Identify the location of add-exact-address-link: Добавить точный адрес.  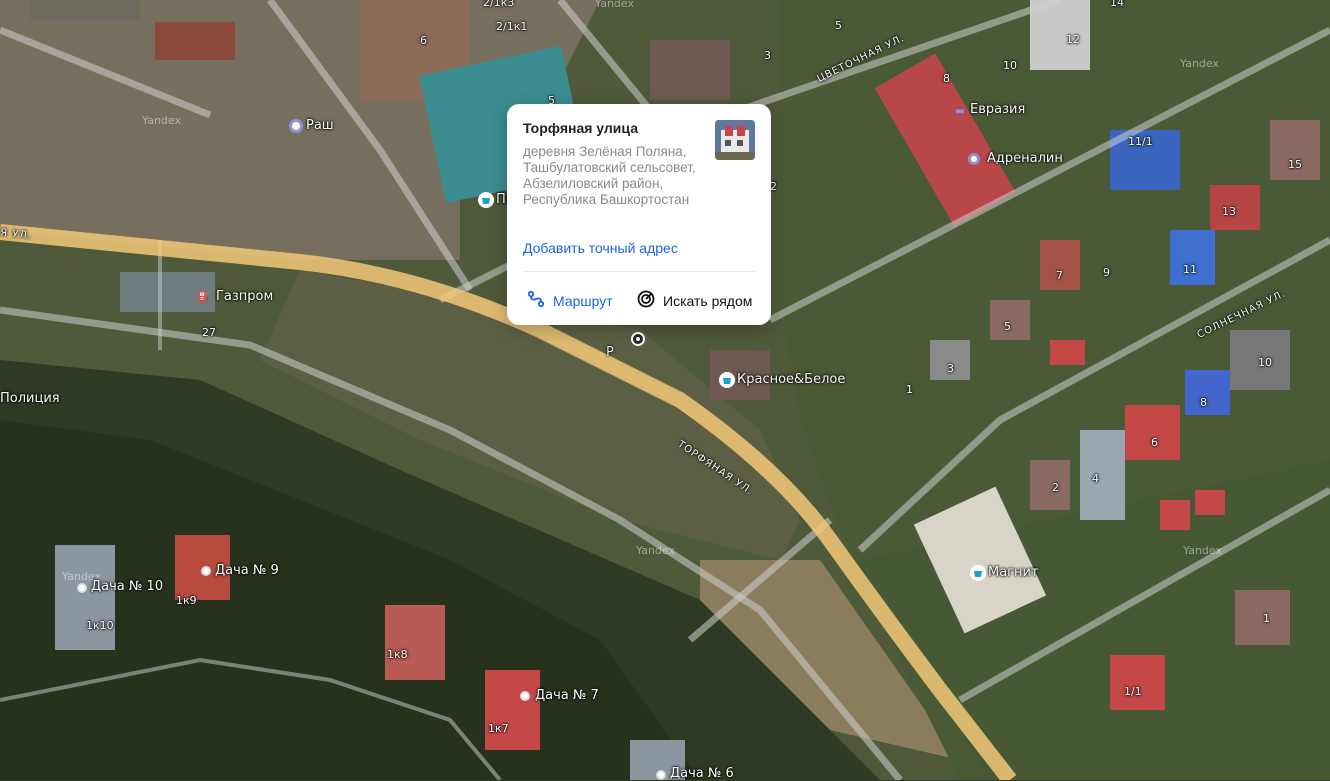
(600, 248).